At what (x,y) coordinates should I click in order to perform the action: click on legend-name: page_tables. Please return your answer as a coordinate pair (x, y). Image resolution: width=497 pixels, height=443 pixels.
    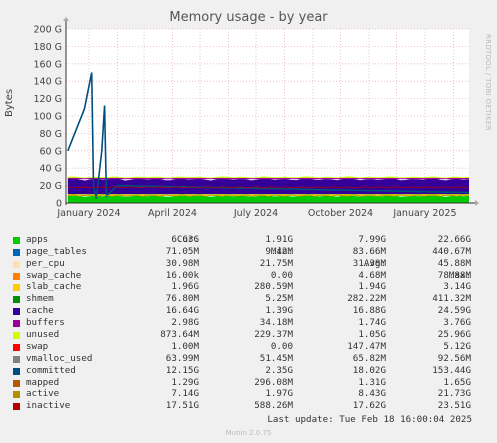
    Looking at the image, I should click on (56, 251).